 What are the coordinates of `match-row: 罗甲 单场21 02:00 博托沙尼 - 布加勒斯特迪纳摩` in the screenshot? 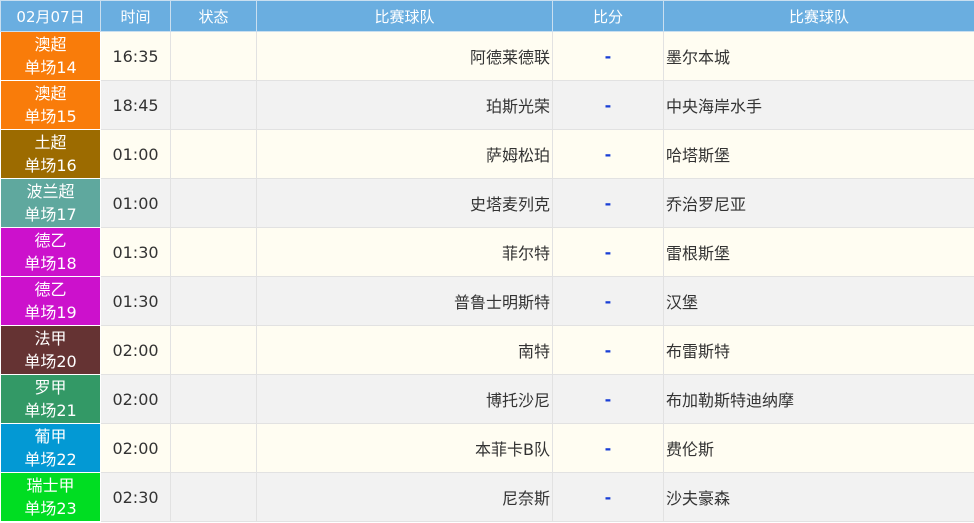 It's located at (487, 399).